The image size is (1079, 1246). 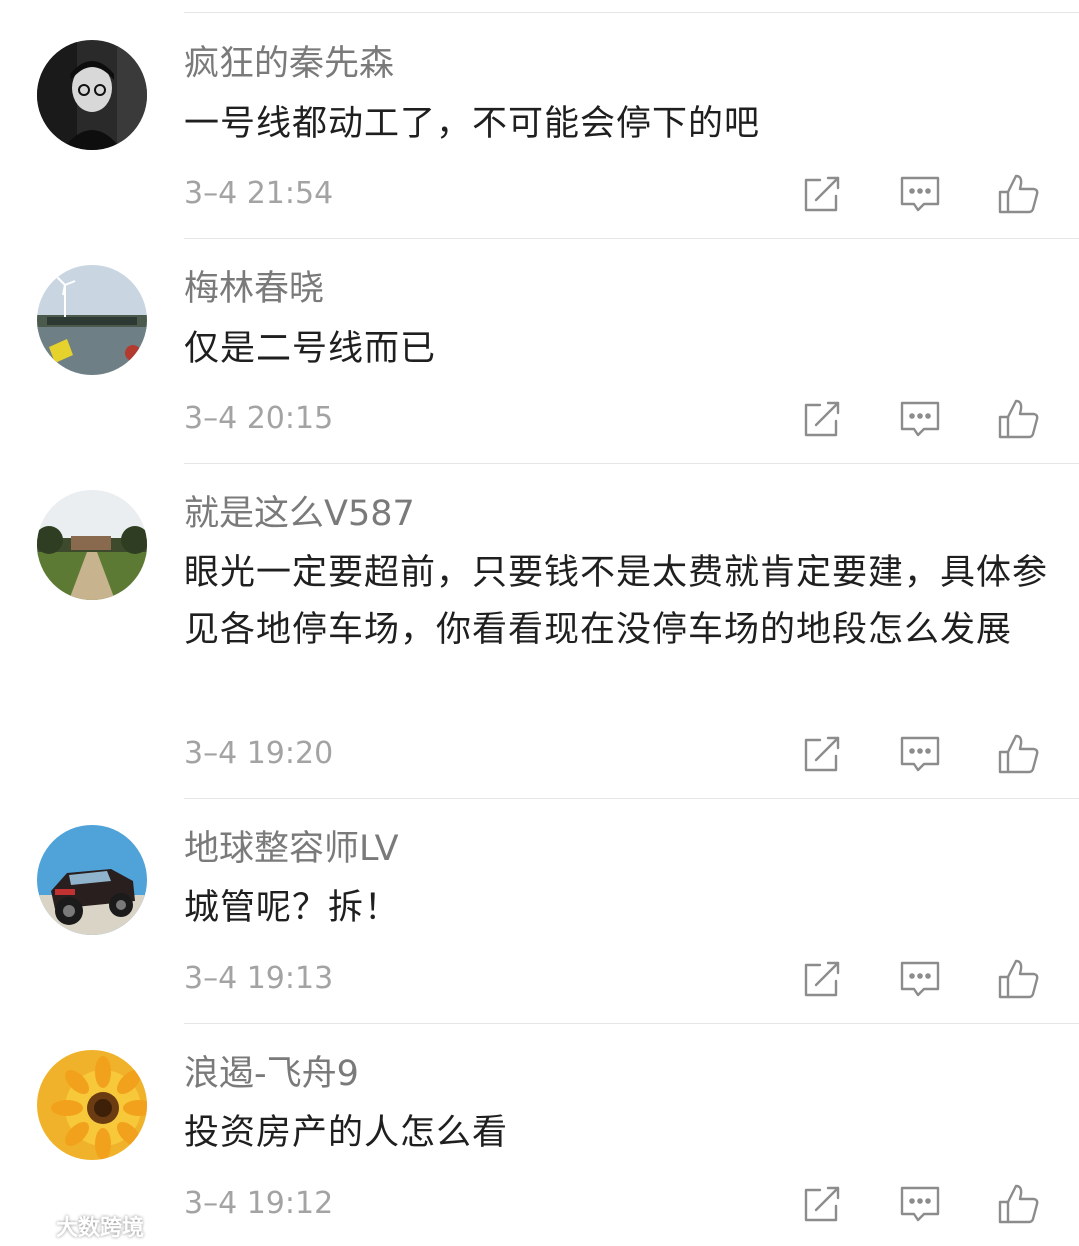 I want to click on offroad-car-avatar, so click(x=92, y=880).